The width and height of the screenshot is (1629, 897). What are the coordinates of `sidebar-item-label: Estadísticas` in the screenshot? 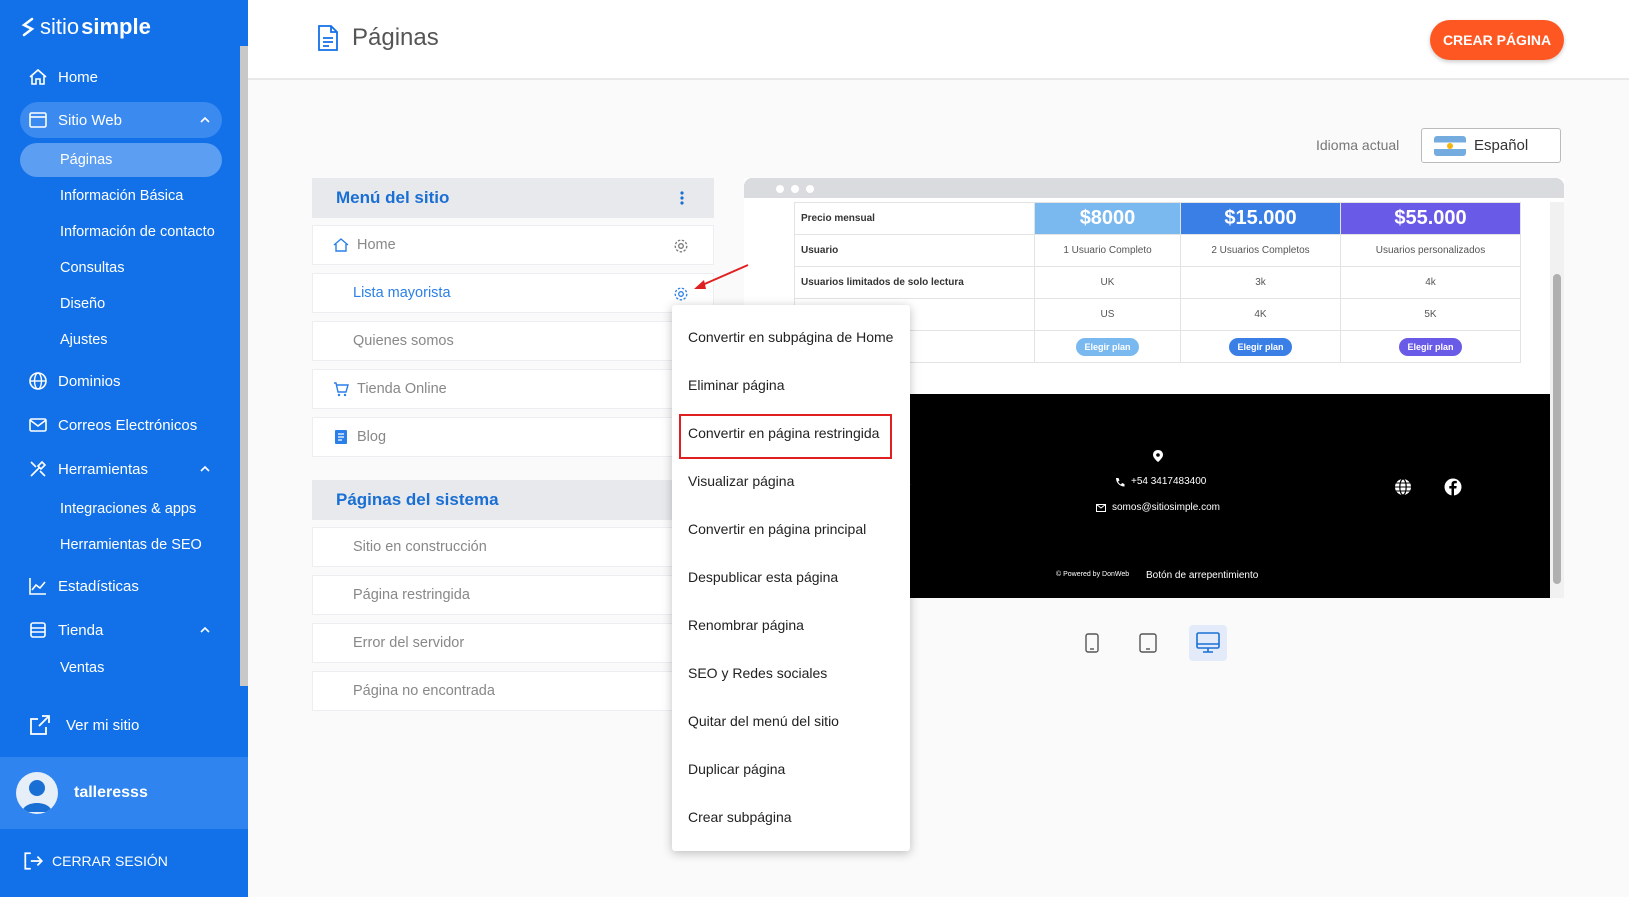 It's located at (98, 586).